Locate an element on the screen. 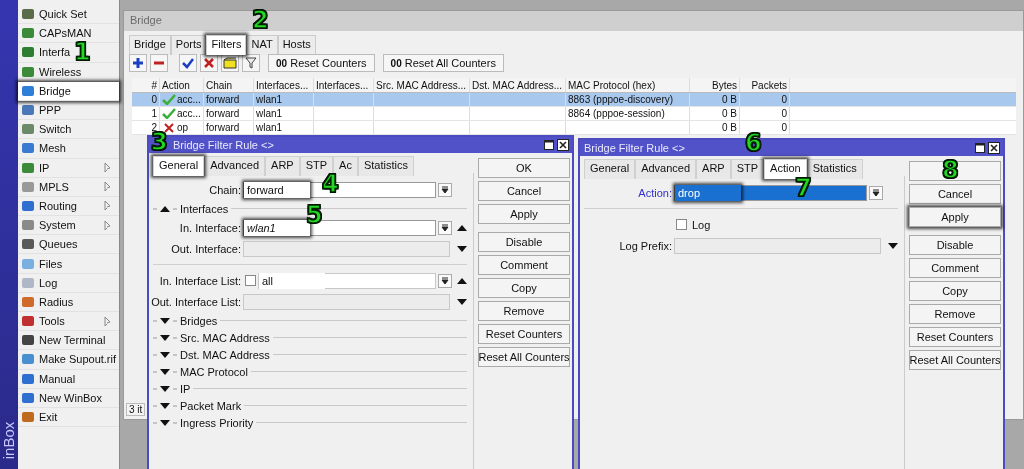 The height and width of the screenshot is (469, 1024). sidebar-item: IP is located at coordinates (68, 168).